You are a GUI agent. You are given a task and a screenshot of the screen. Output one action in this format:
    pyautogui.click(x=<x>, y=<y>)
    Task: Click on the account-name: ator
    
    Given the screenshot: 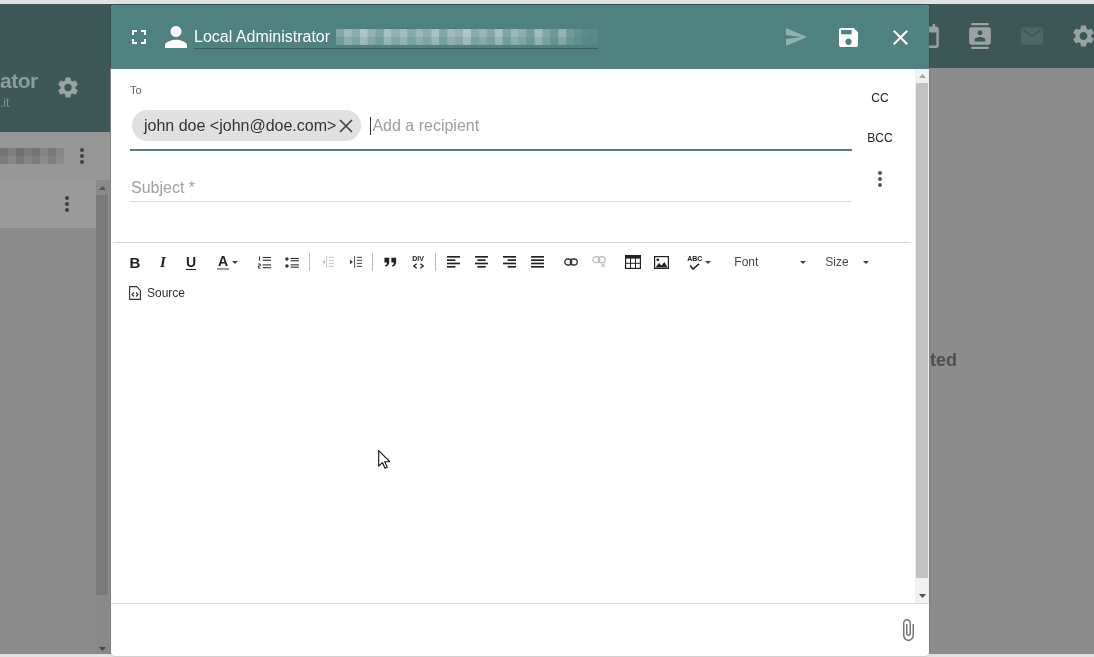 What is the action you would take?
    pyautogui.click(x=19, y=81)
    